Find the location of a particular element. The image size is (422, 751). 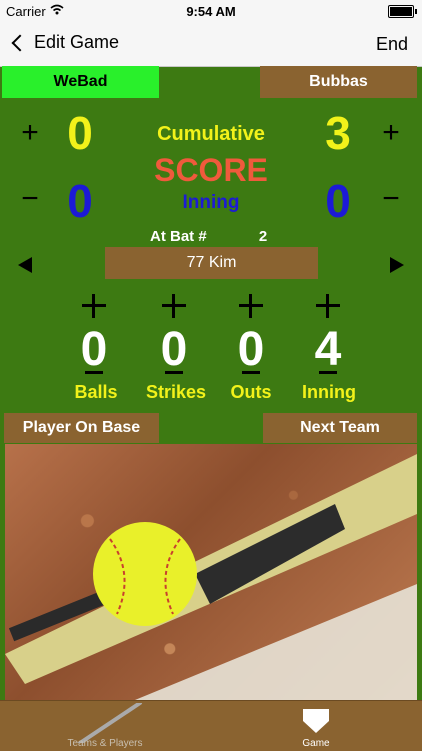

balls-label: Balls is located at coordinates (96, 392).